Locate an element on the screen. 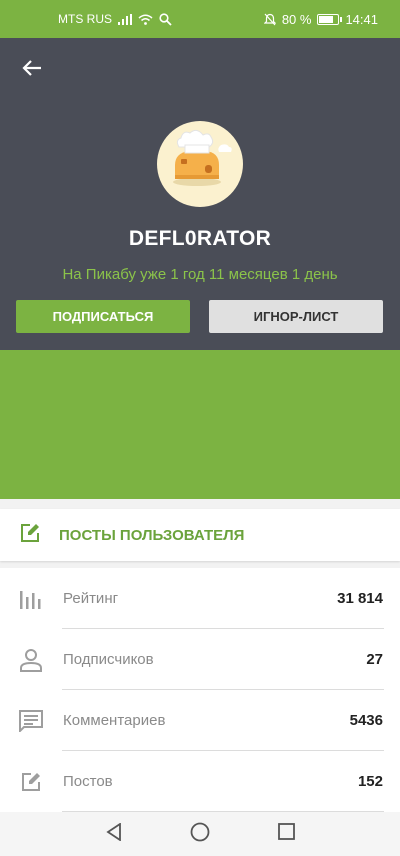 The width and height of the screenshot is (400, 856). battery-icon is located at coordinates (330, 19).